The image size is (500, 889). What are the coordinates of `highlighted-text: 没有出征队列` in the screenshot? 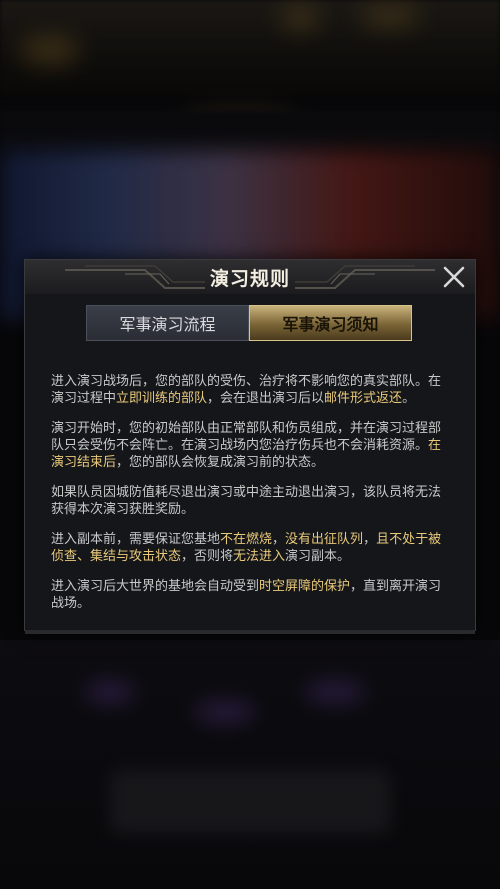 It's located at (324, 539).